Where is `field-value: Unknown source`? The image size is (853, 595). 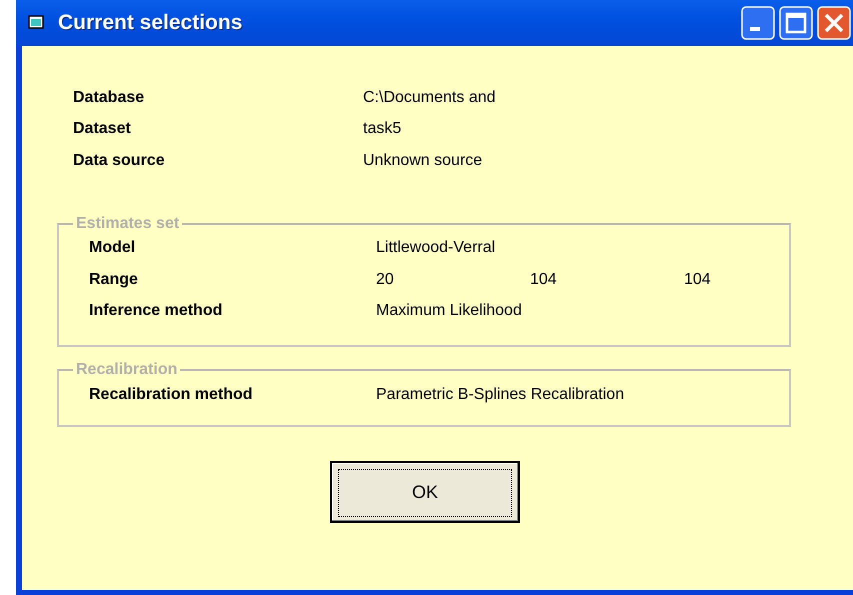 field-value: Unknown source is located at coordinates (422, 161).